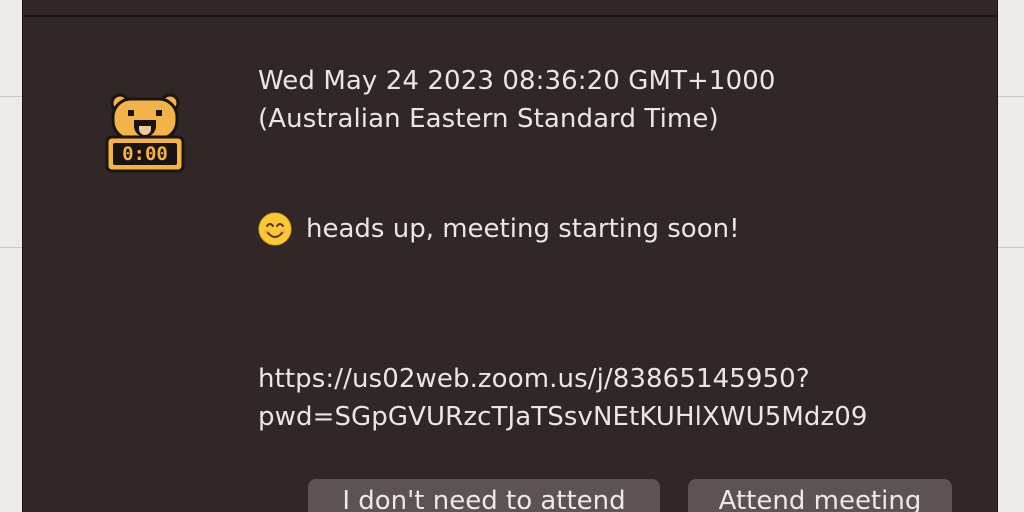  Describe the element at coordinates (145, 154) in the screenshot. I see `app-icon-clock-text: 0:00` at that location.